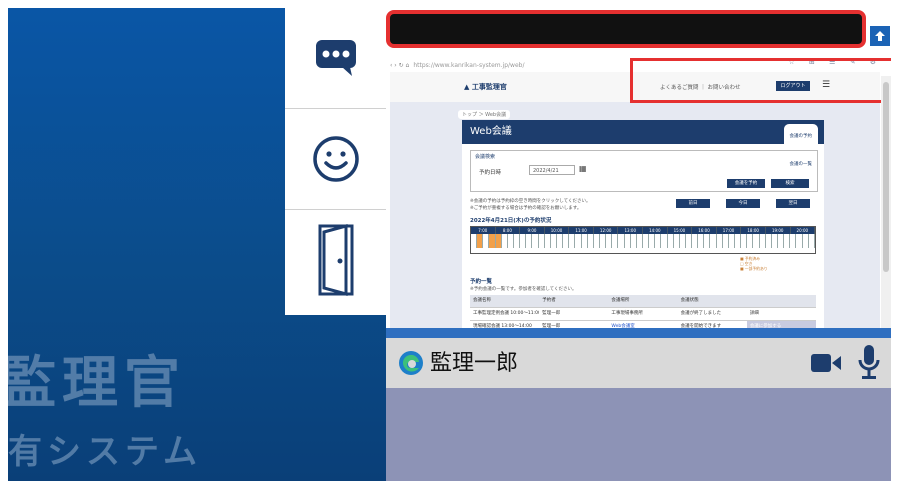 The image size is (897, 481). I want to click on schedule-time-label: 13:00, so click(631, 230).